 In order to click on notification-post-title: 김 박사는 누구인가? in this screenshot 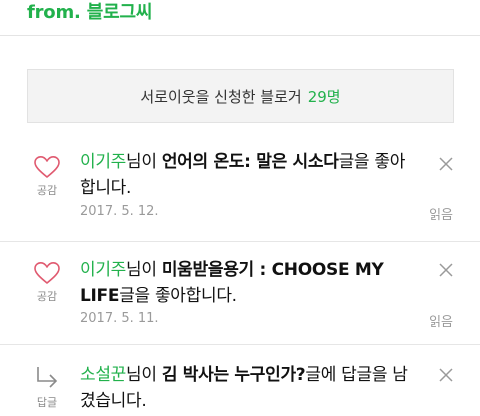, I will do `click(234, 375)`.